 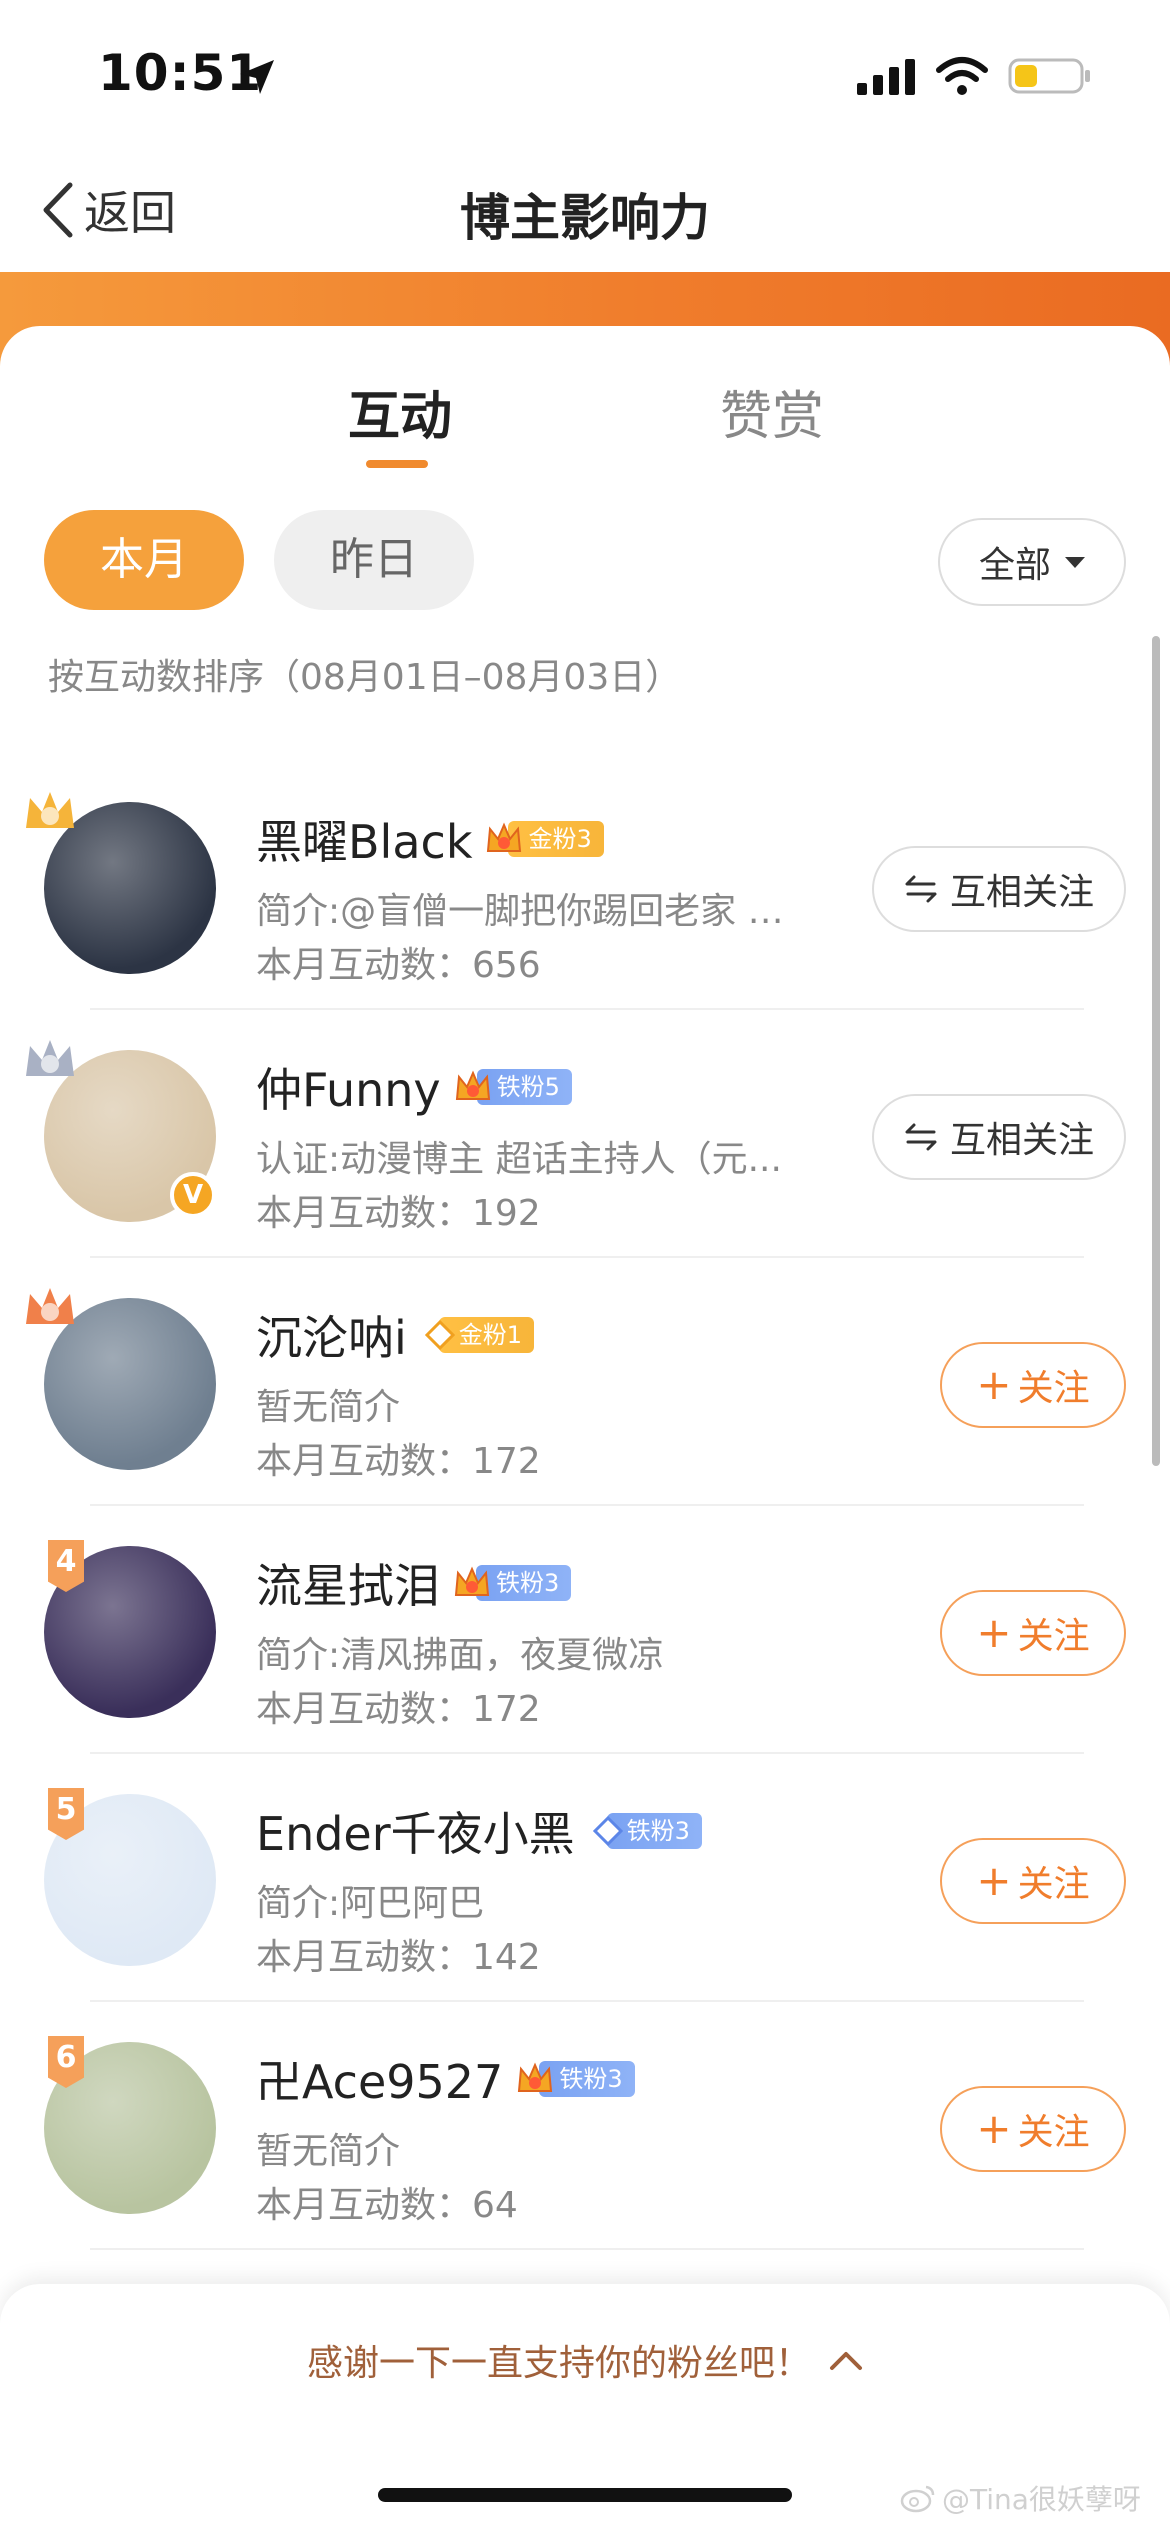 I want to click on verified-icon: V, so click(x=193, y=1195).